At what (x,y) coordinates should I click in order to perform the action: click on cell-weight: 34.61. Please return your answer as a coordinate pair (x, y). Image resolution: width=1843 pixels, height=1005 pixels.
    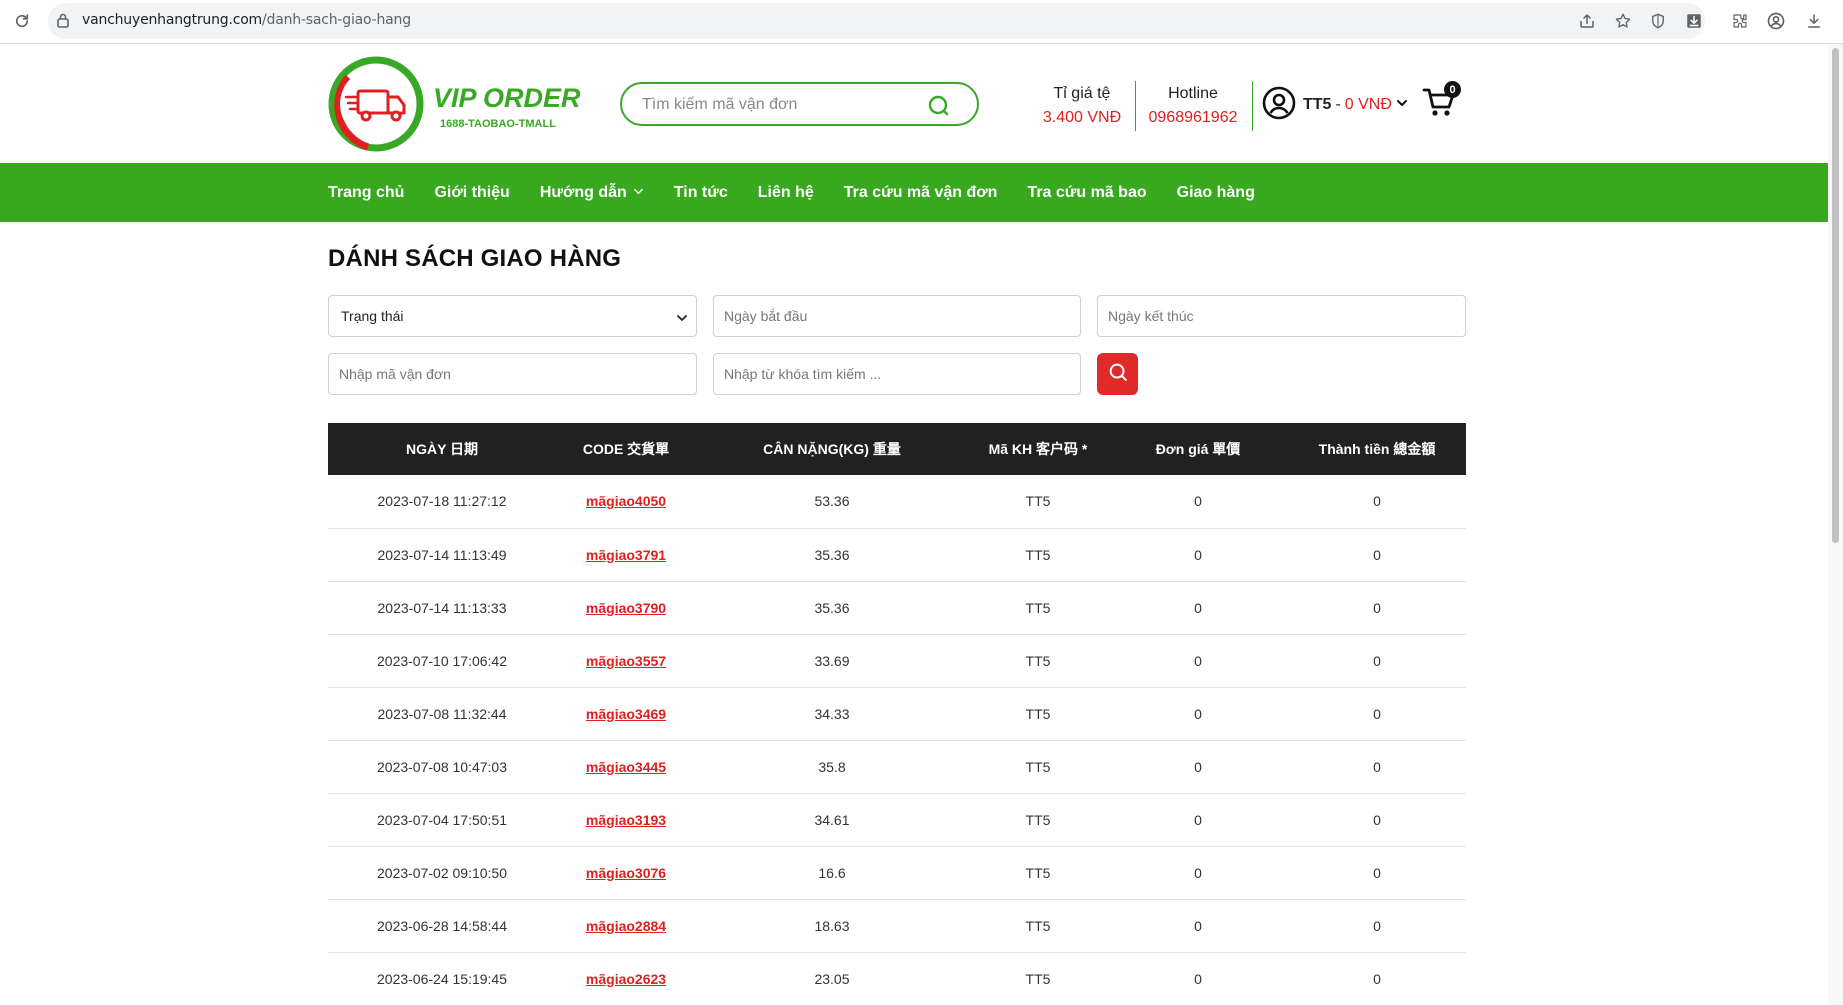
    Looking at the image, I should click on (832, 819).